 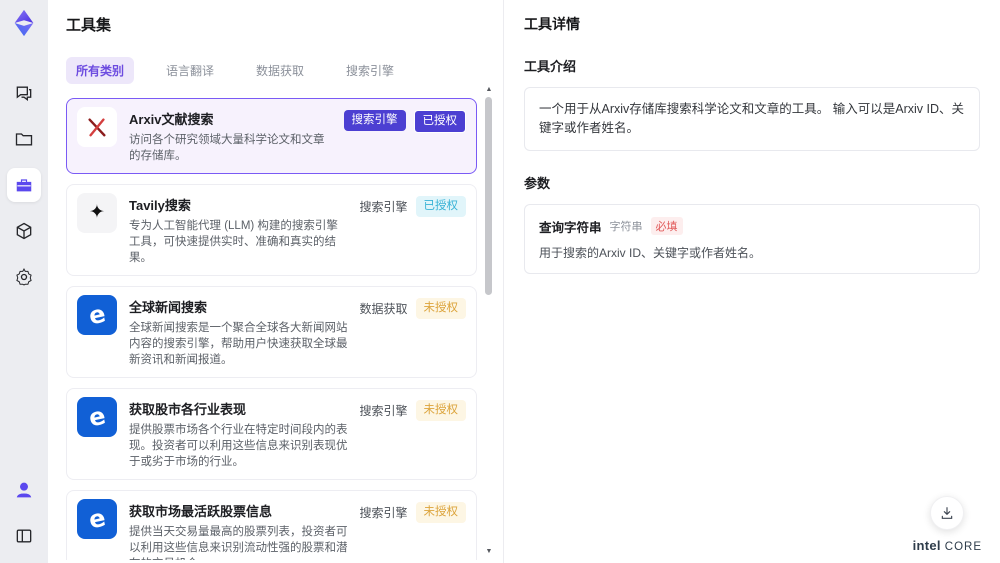 I want to click on param-required-badge: 必填, so click(x=666, y=226).